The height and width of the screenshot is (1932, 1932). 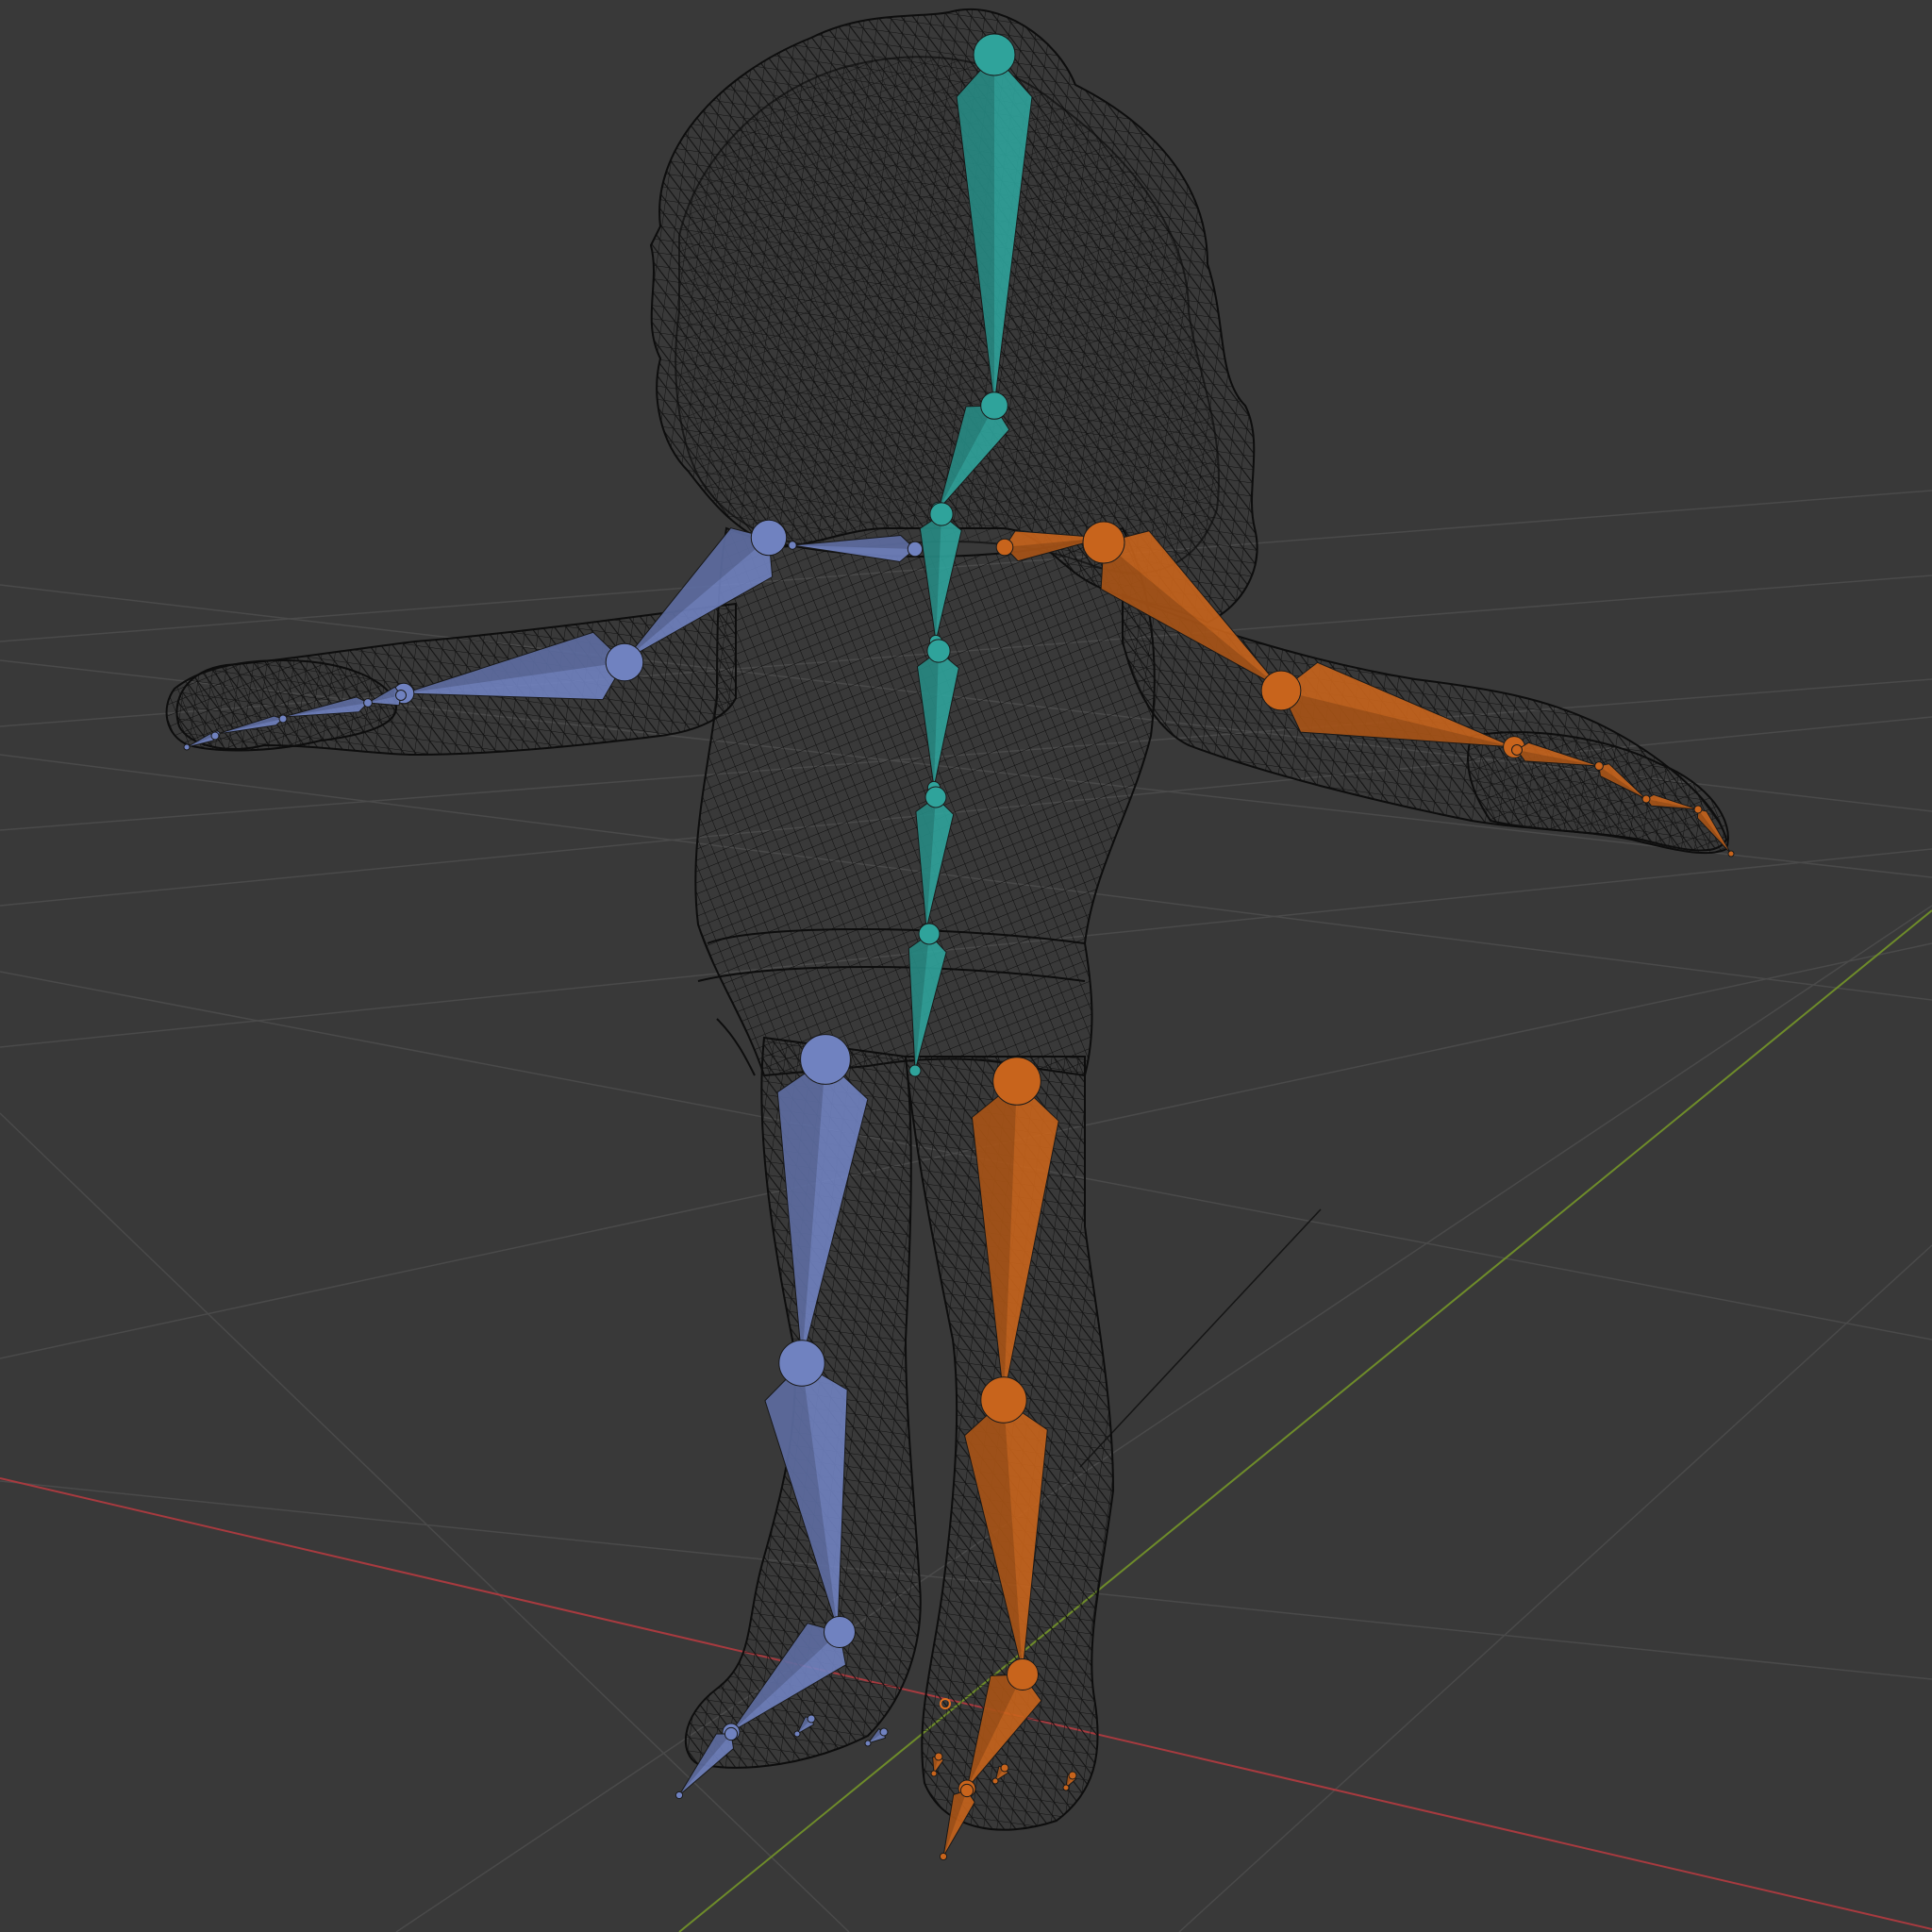 I want to click on bone-head-head-joint, so click(x=994, y=55).